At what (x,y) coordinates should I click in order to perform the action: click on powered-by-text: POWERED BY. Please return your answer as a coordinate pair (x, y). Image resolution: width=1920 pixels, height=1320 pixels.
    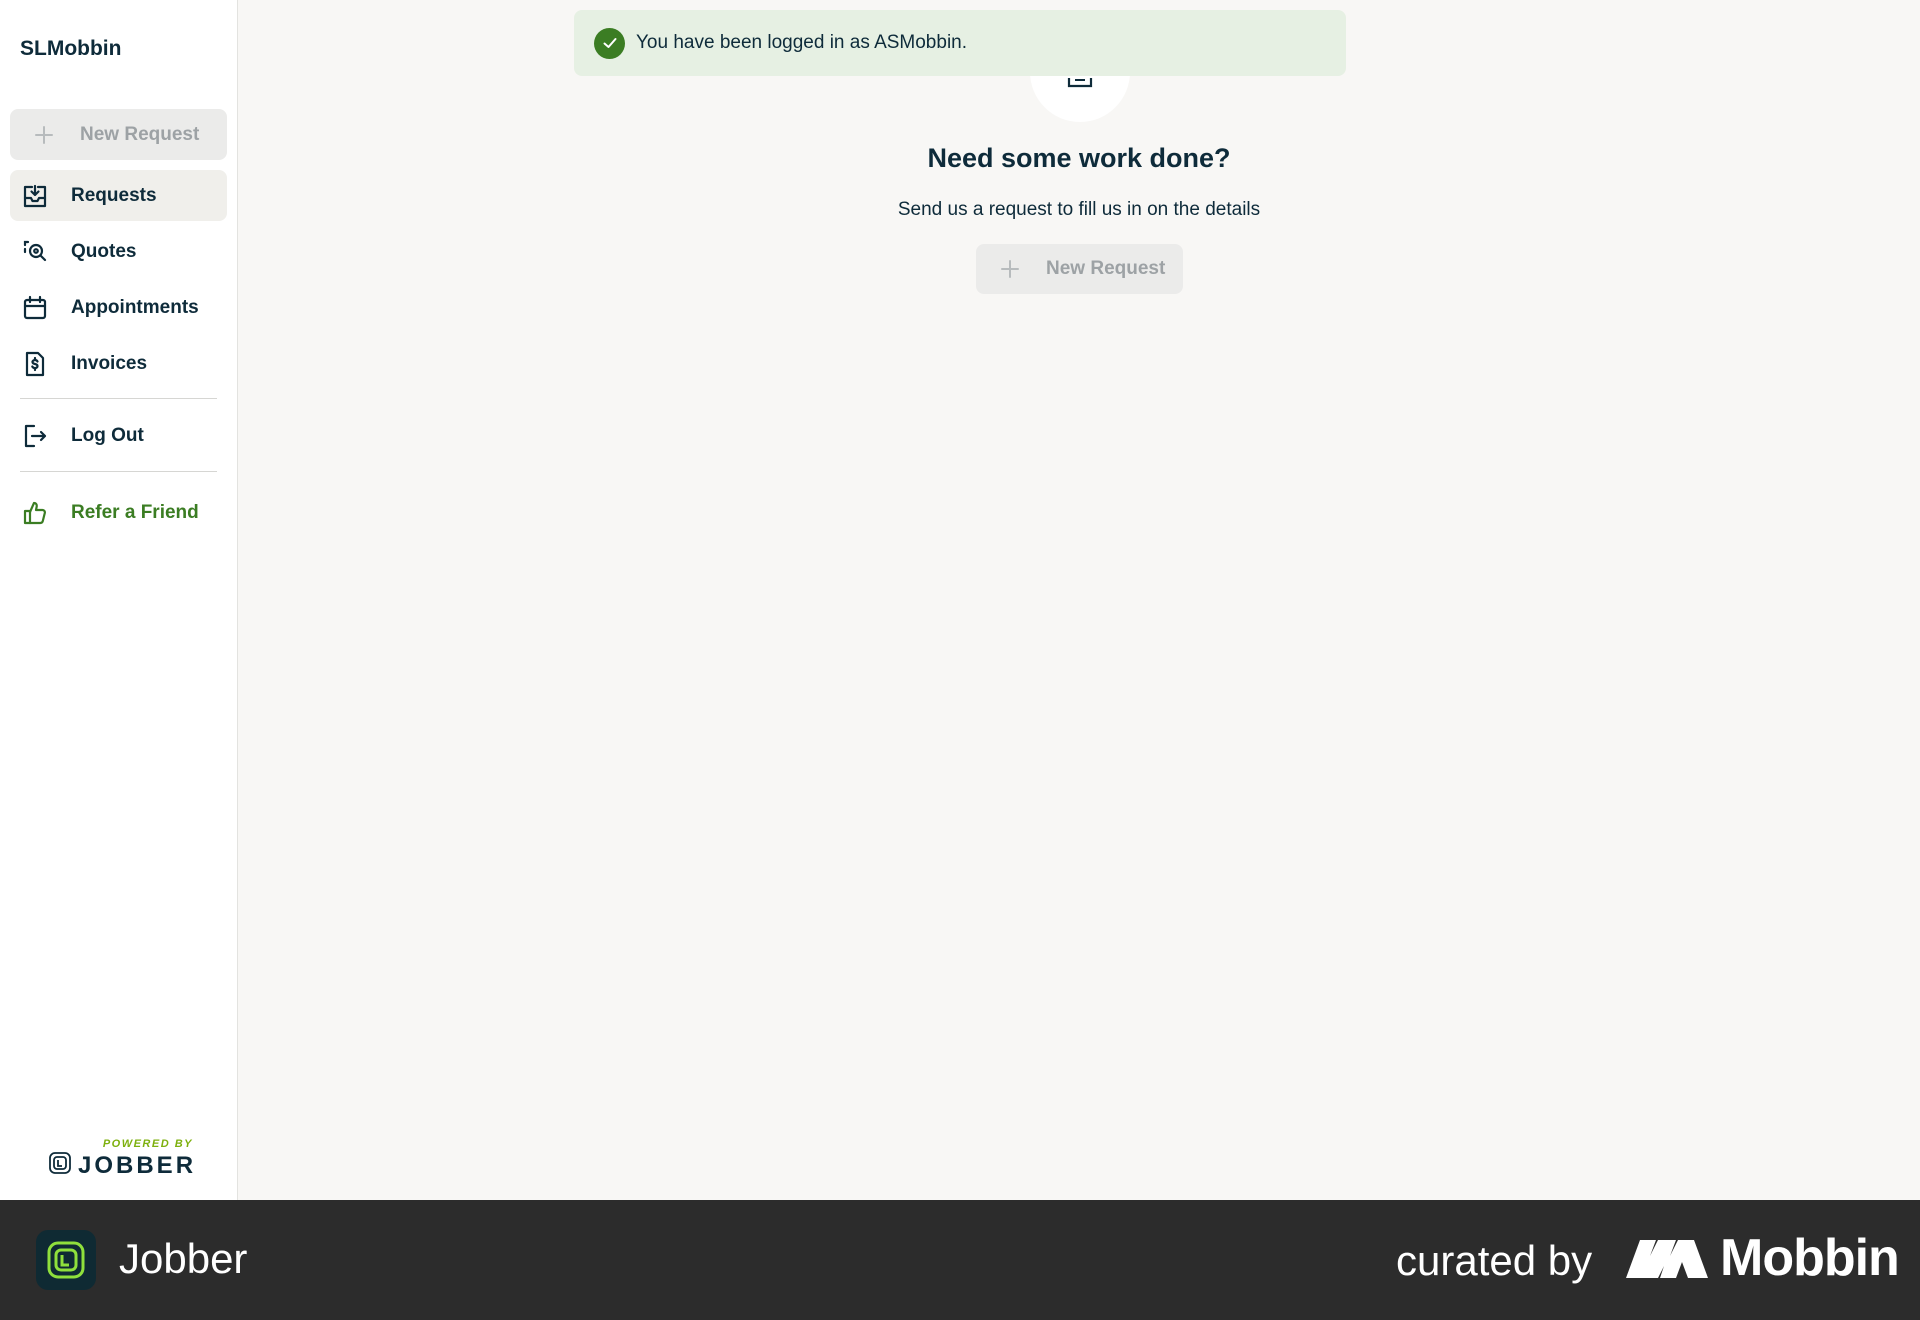
    Looking at the image, I should click on (147, 1144).